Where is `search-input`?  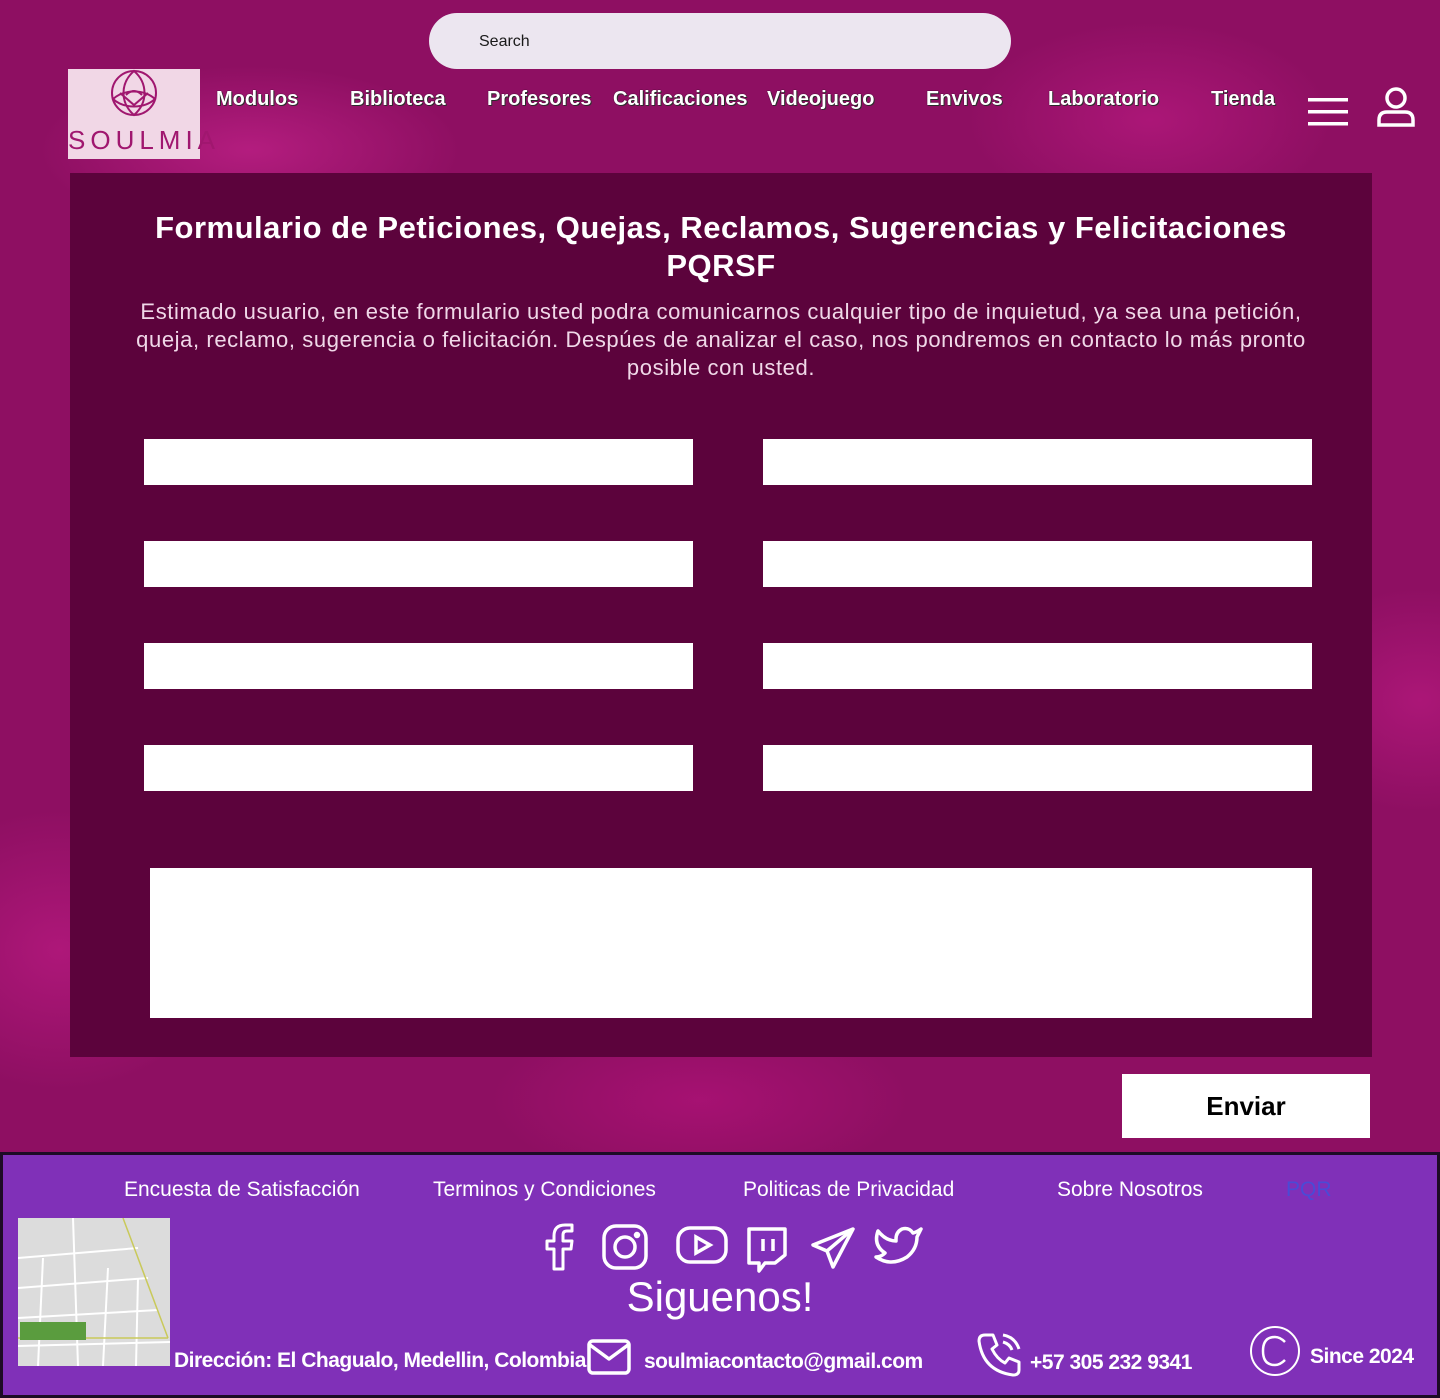
search-input is located at coordinates (729, 42).